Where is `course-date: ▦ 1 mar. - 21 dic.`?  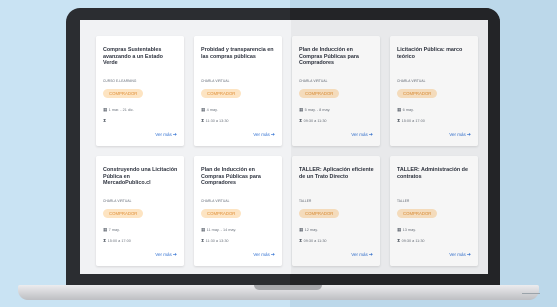
course-date: ▦ 1 mar. - 21 dic. is located at coordinates (118, 110).